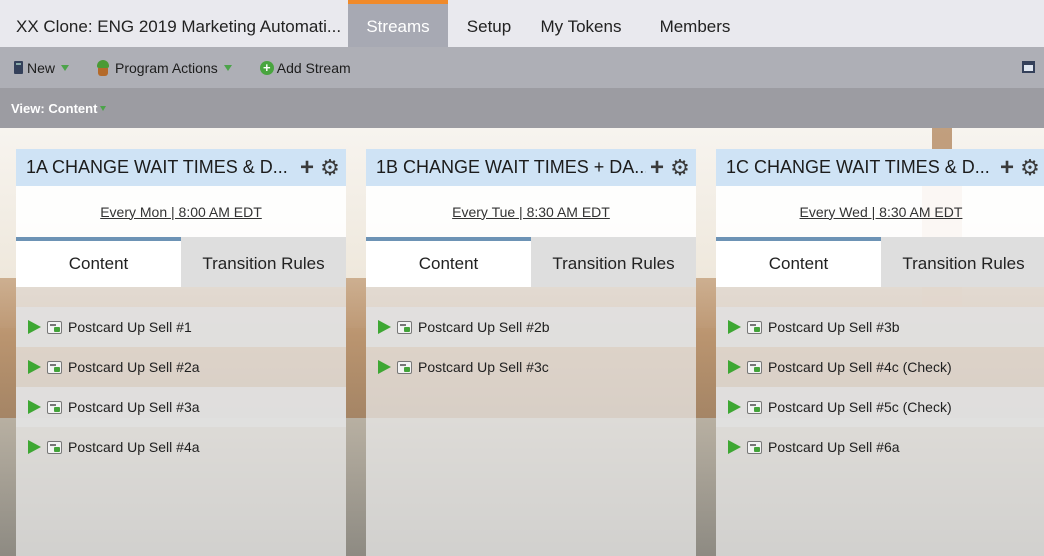 The height and width of the screenshot is (556, 1044). Describe the element at coordinates (134, 407) in the screenshot. I see `list-item-label: Postcard Up Sell #3a` at that location.